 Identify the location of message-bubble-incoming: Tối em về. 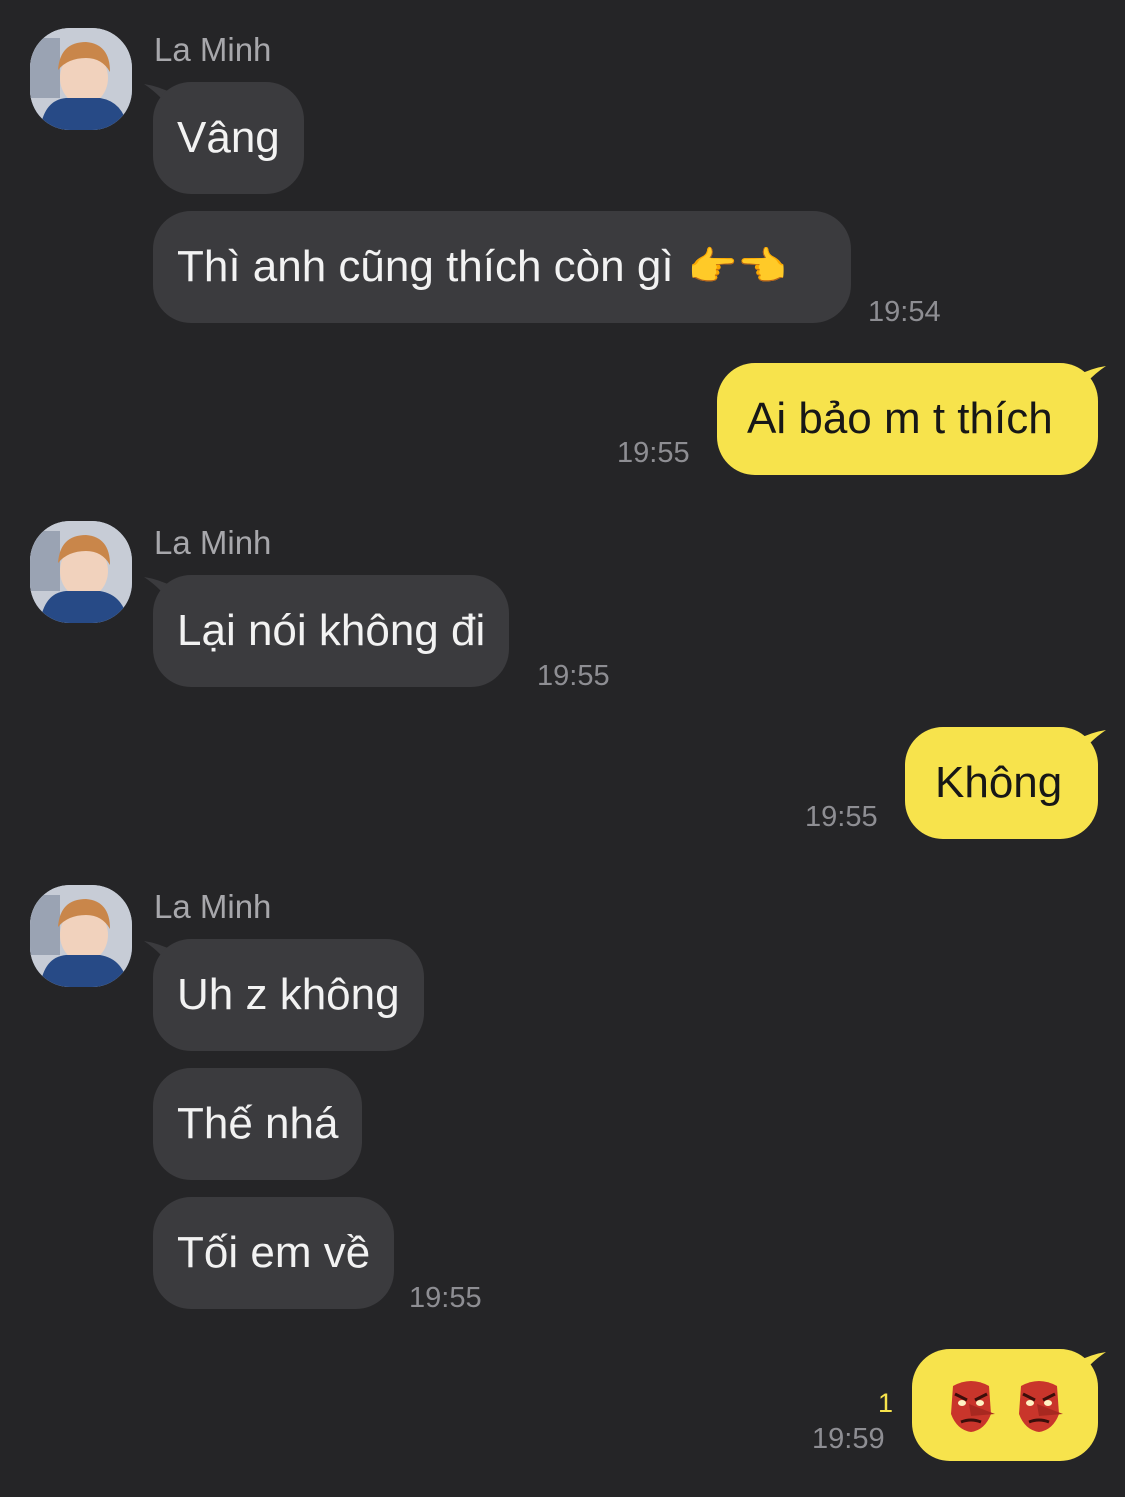
(274, 1253).